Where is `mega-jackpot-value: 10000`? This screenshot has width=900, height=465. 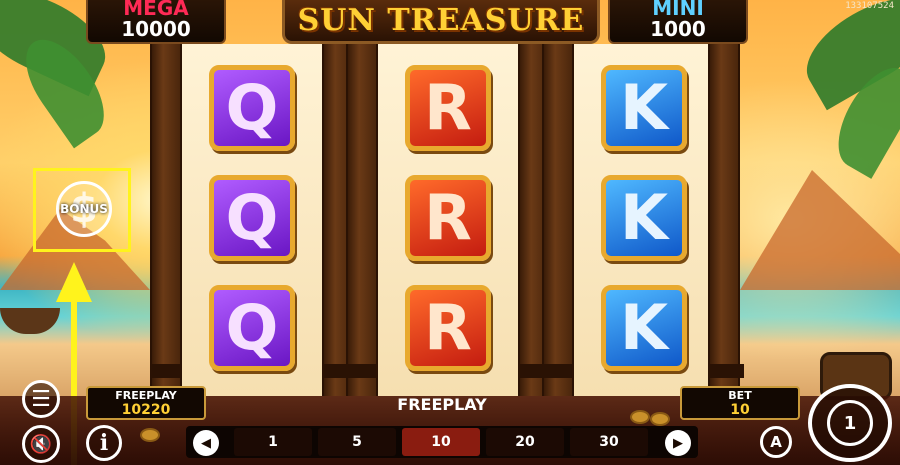 mega-jackpot-value: 10000 is located at coordinates (156, 29).